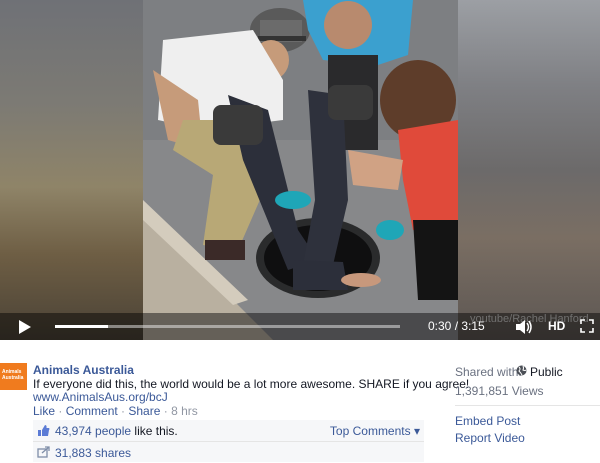 This screenshot has width=600, height=463. What do you see at coordinates (488, 372) in the screenshot?
I see `shared-with-label: Shared with:` at bounding box center [488, 372].